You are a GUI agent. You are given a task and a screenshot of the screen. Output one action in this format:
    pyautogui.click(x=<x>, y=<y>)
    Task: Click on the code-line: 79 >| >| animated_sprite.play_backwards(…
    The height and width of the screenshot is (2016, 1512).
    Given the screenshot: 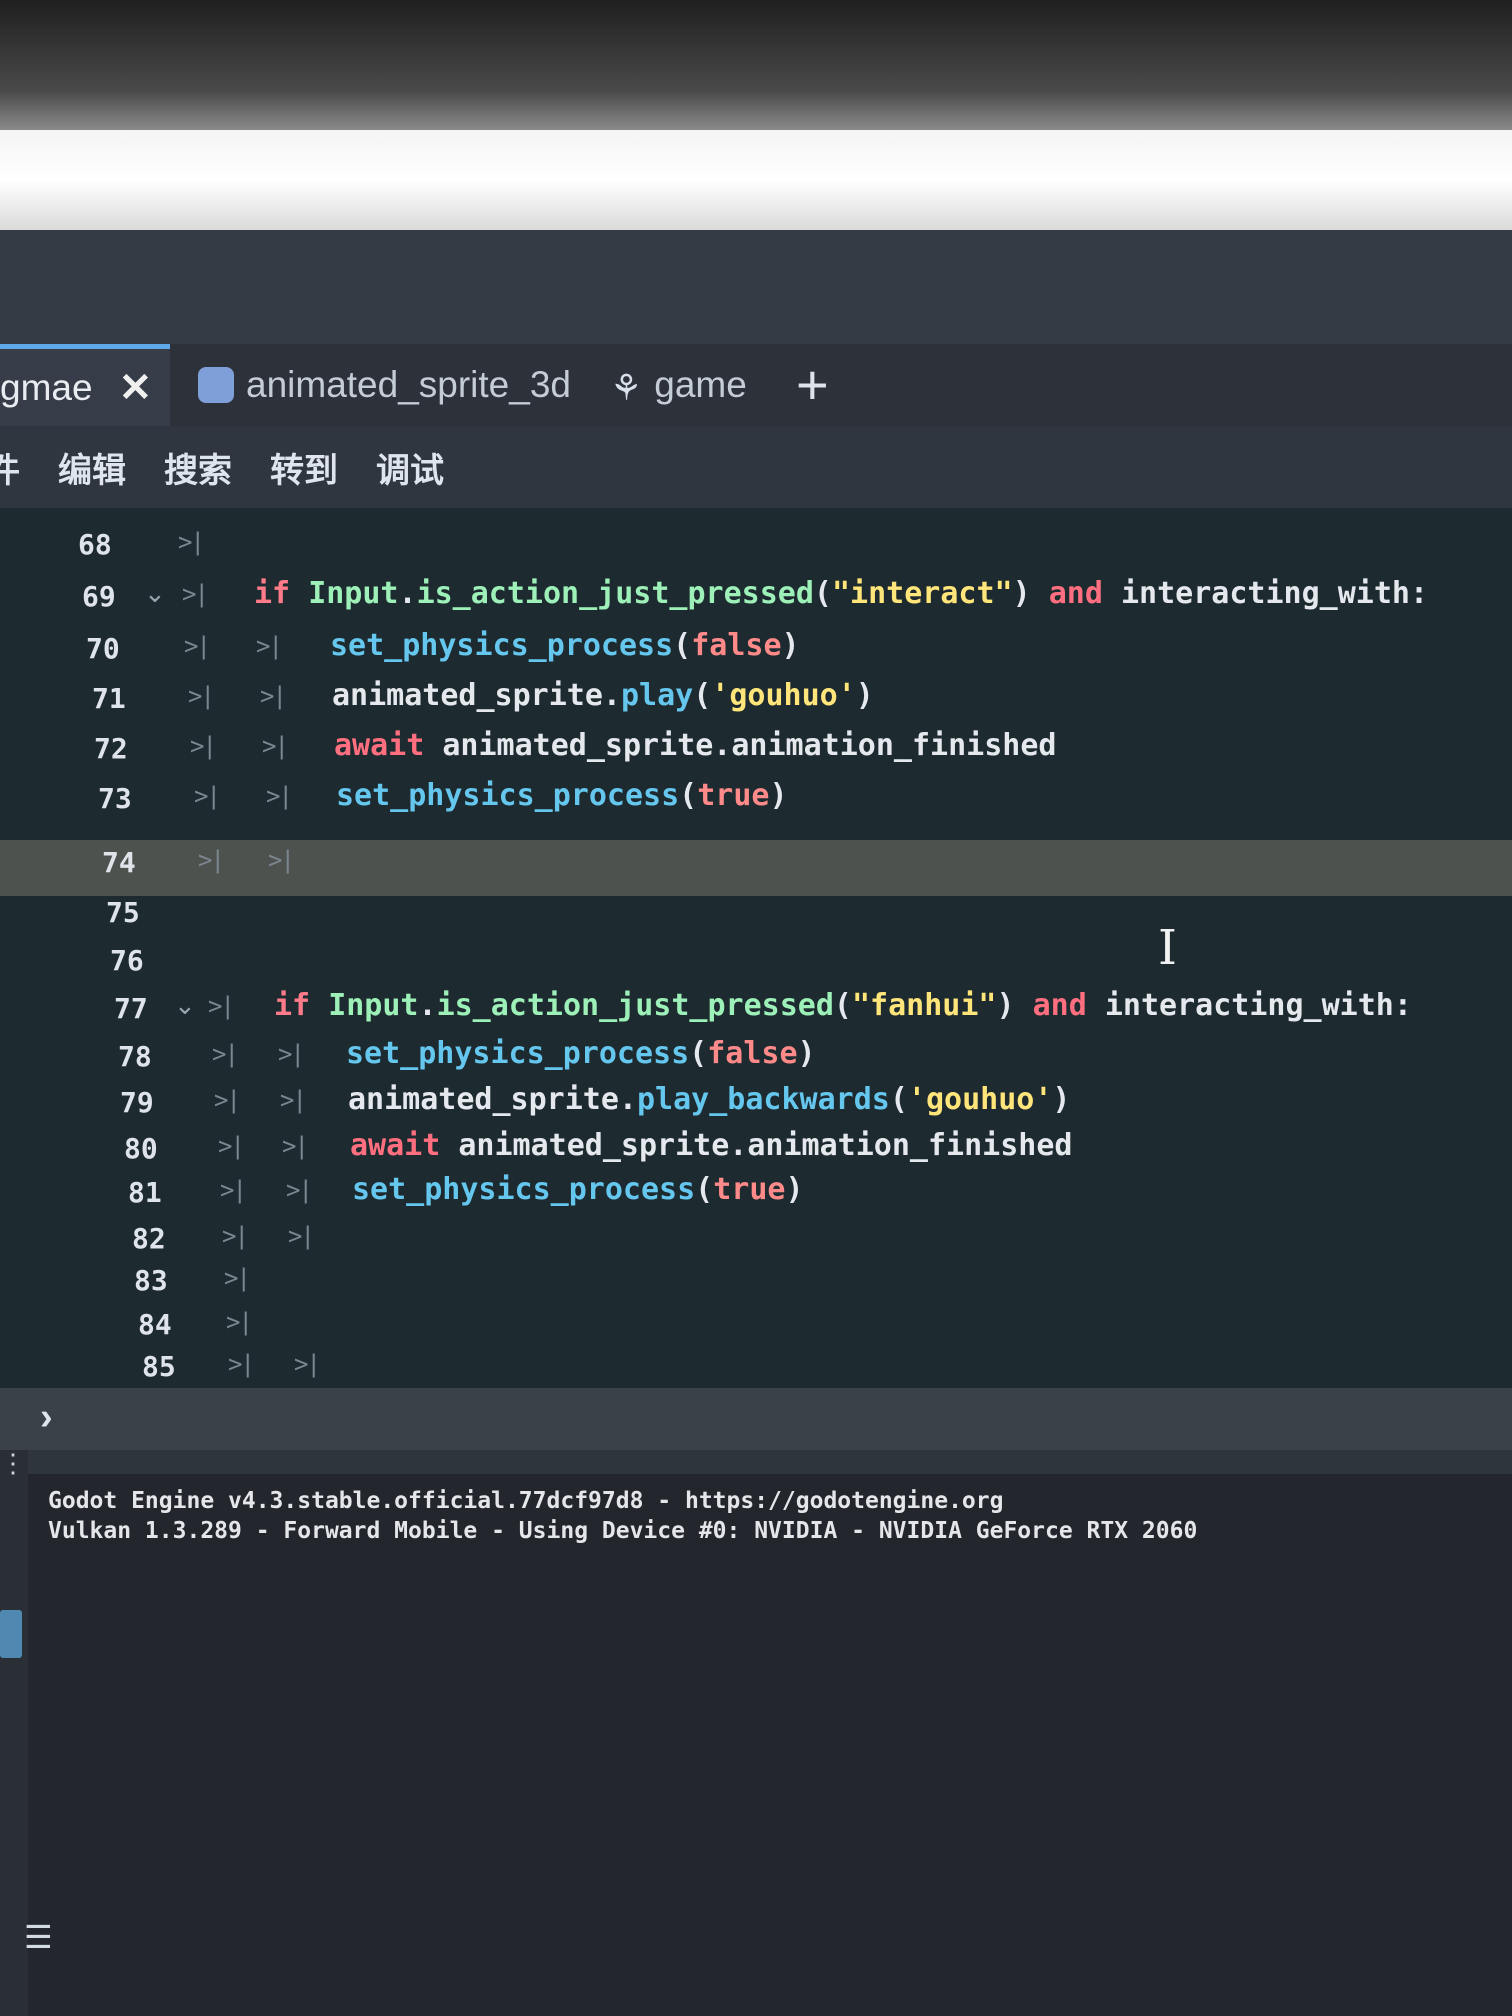 What is the action you would take?
    pyautogui.click(x=756, y=1104)
    